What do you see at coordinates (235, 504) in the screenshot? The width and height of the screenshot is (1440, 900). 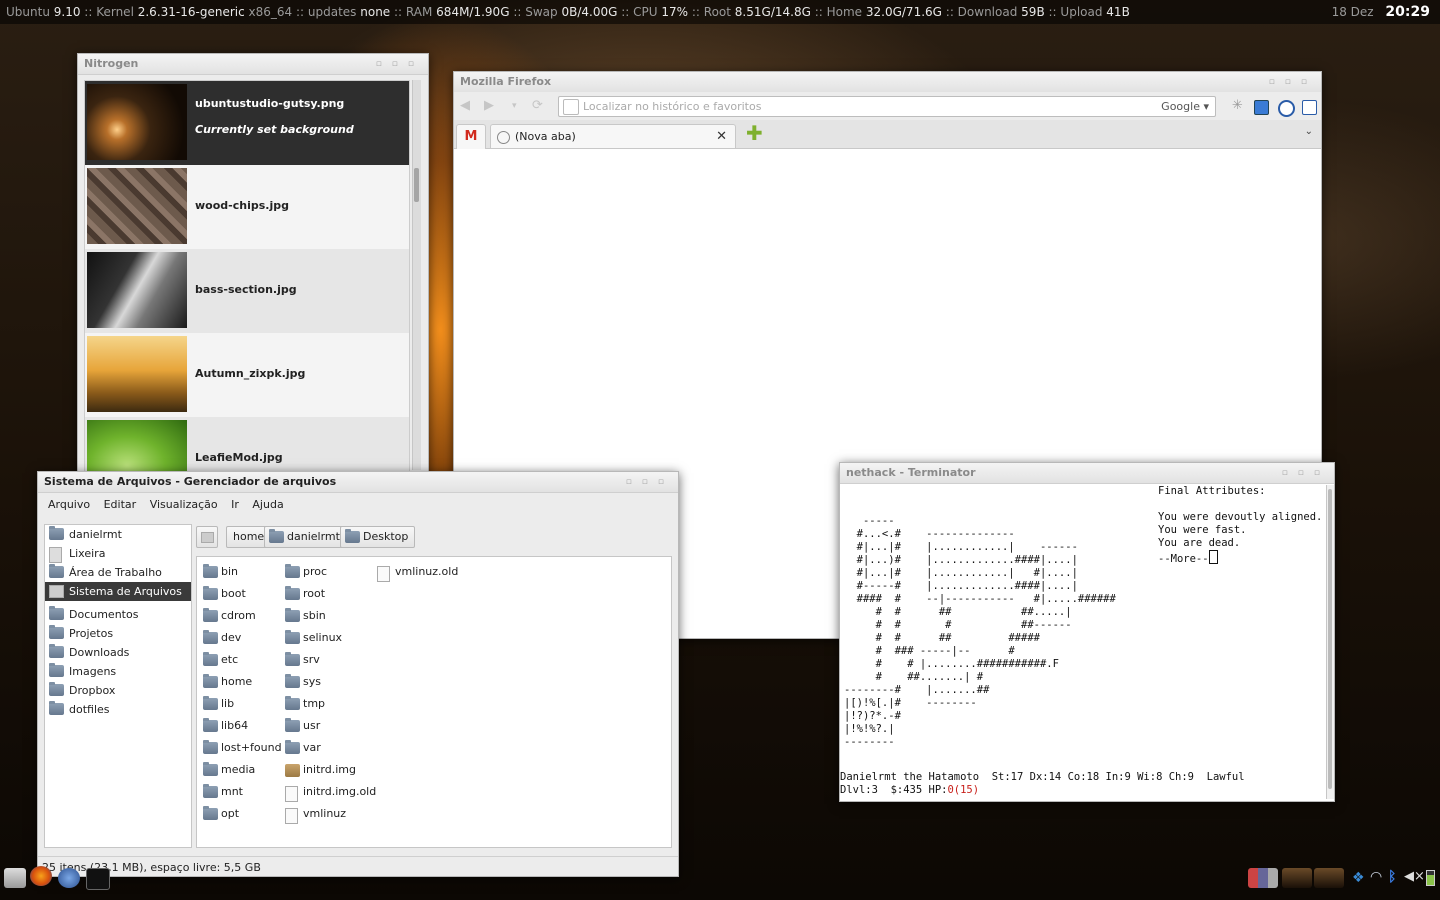 I see `menu-ir: Ir` at bounding box center [235, 504].